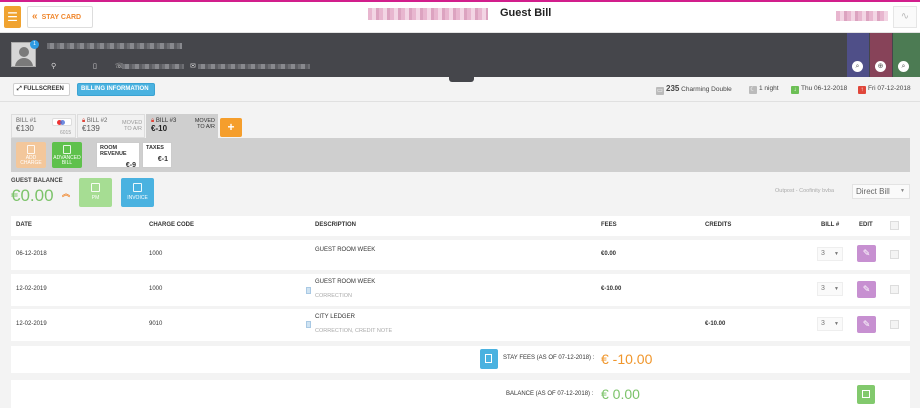  I want to click on mobile-icon: ▯, so click(95, 66).